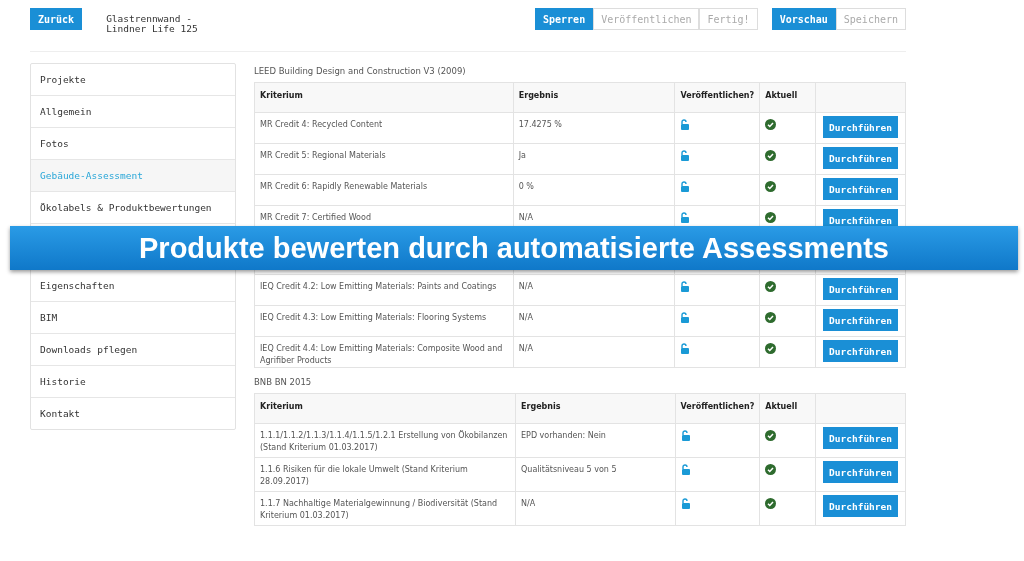 This screenshot has width=1024, height=561. What do you see at coordinates (133, 413) in the screenshot?
I see `sidebar-item: Kontakt` at bounding box center [133, 413].